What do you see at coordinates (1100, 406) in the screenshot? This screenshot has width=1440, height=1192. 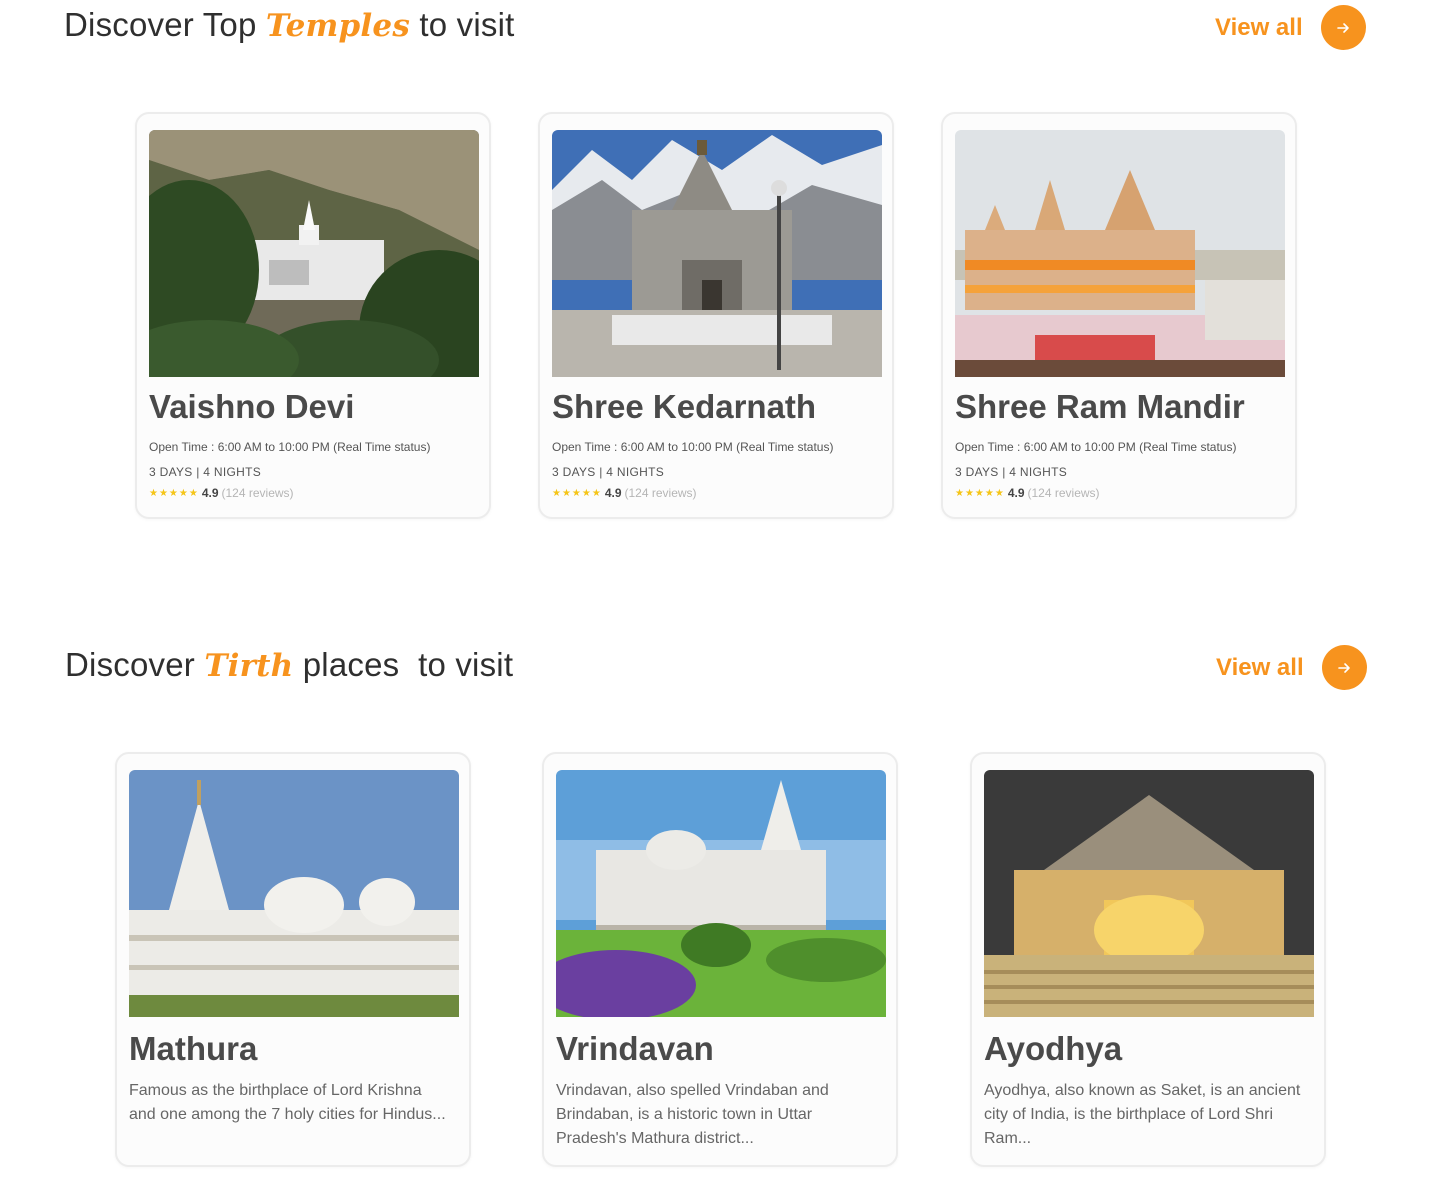 I see `temple-name: Shree Ram Mandir` at bounding box center [1100, 406].